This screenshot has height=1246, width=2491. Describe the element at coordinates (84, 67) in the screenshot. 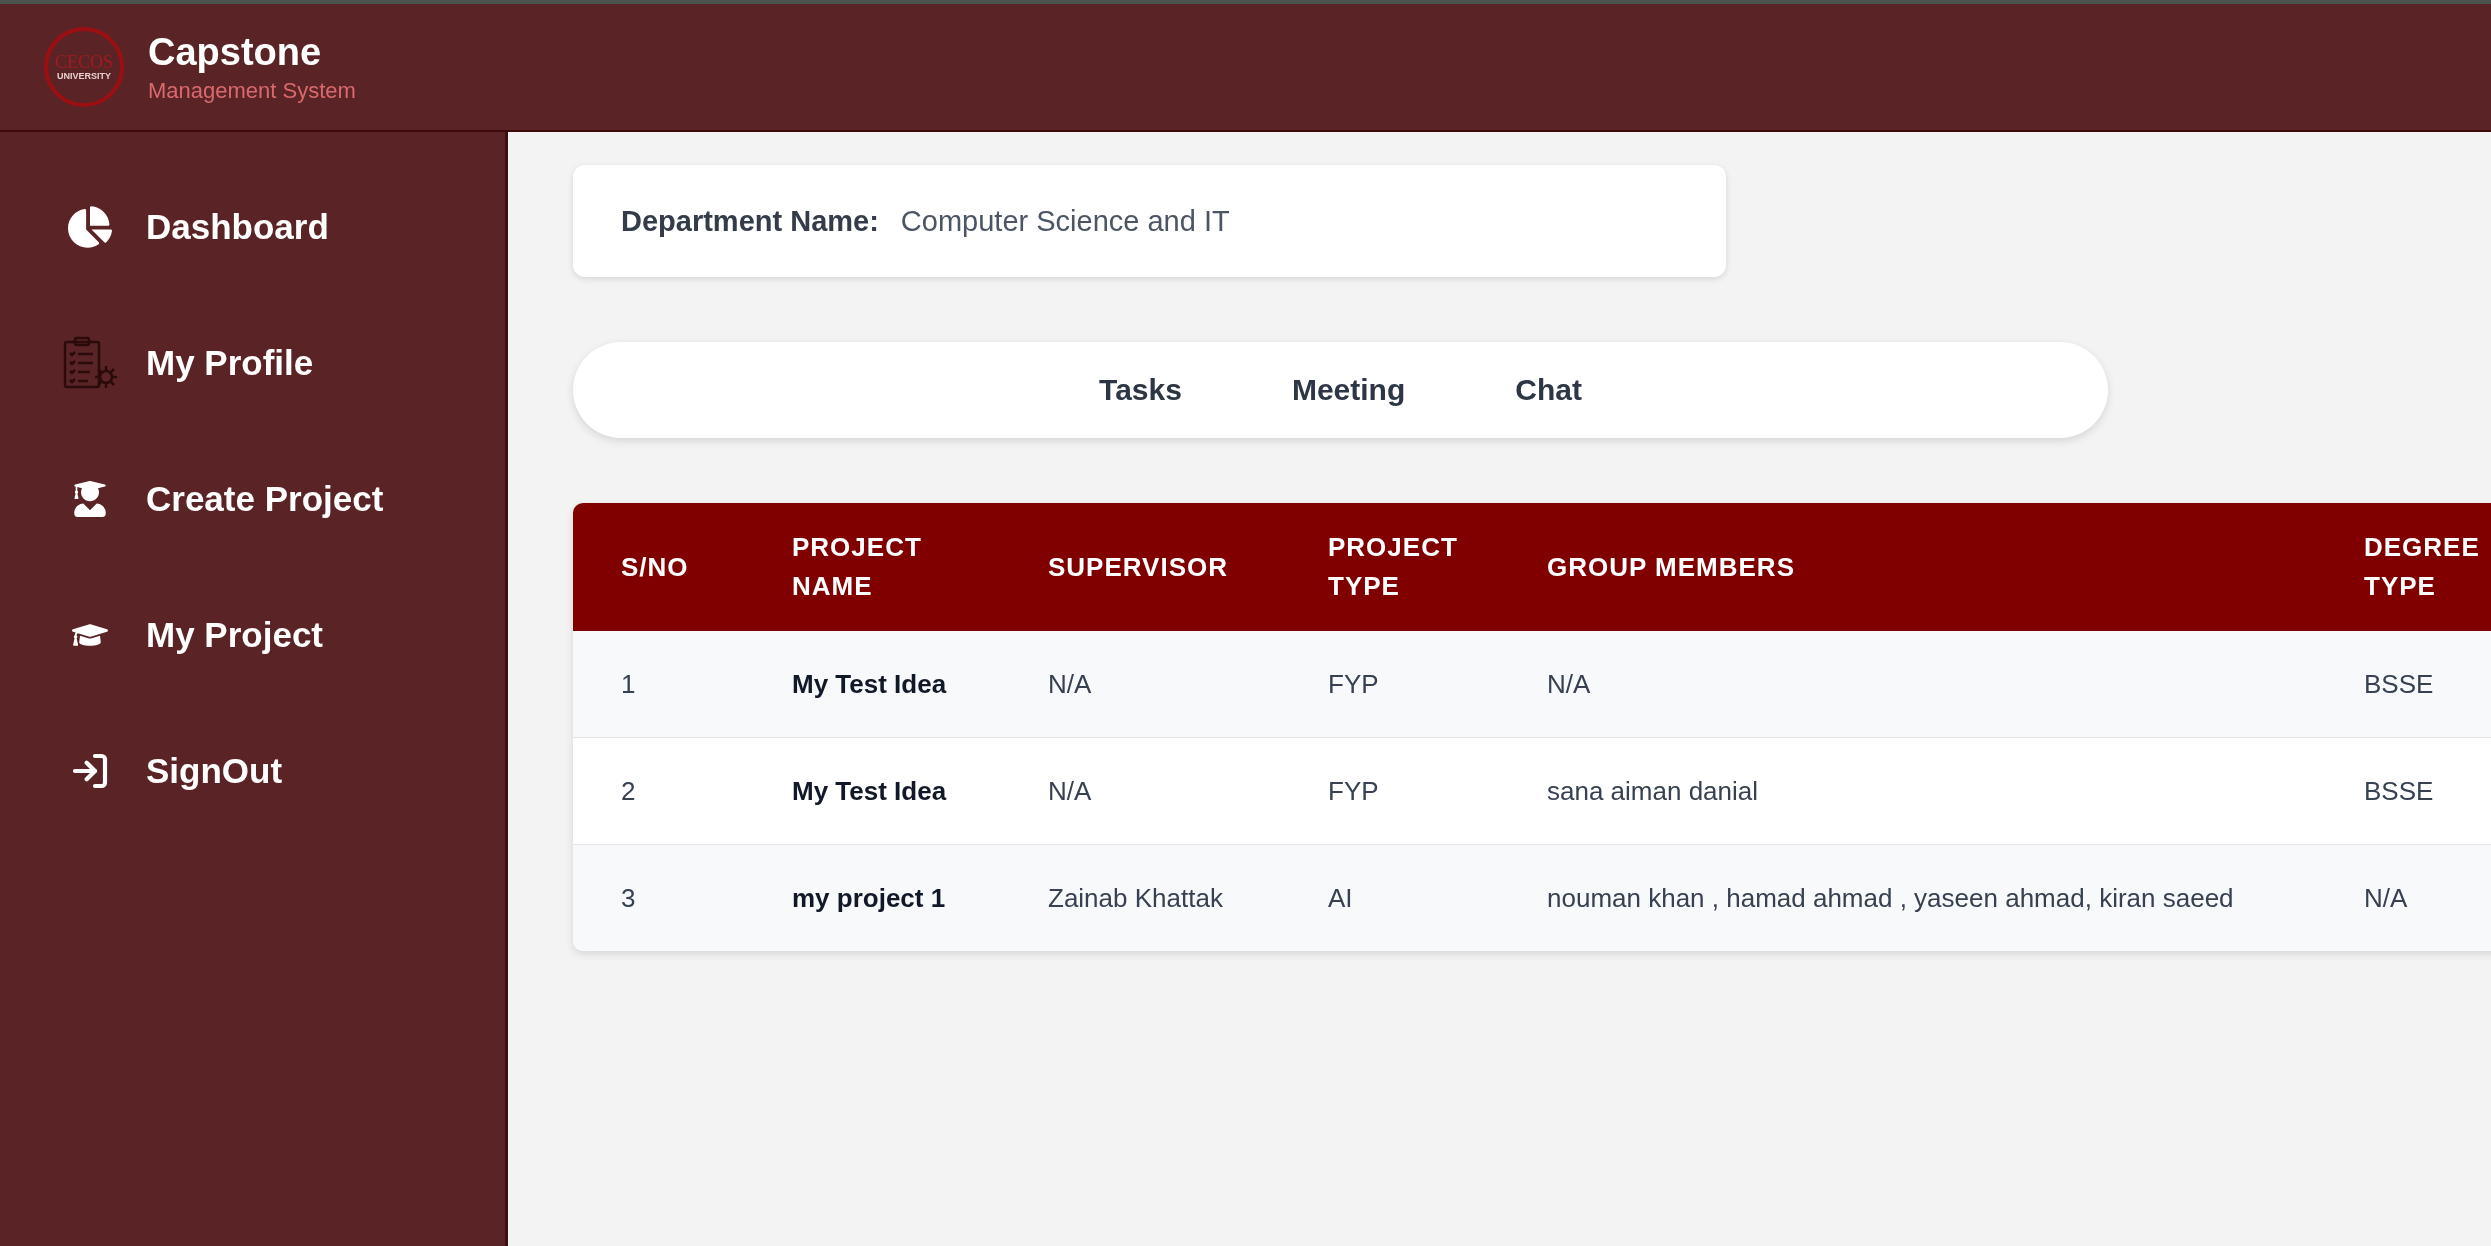

I see `university-logo: CECOS UNIVERSITY` at that location.